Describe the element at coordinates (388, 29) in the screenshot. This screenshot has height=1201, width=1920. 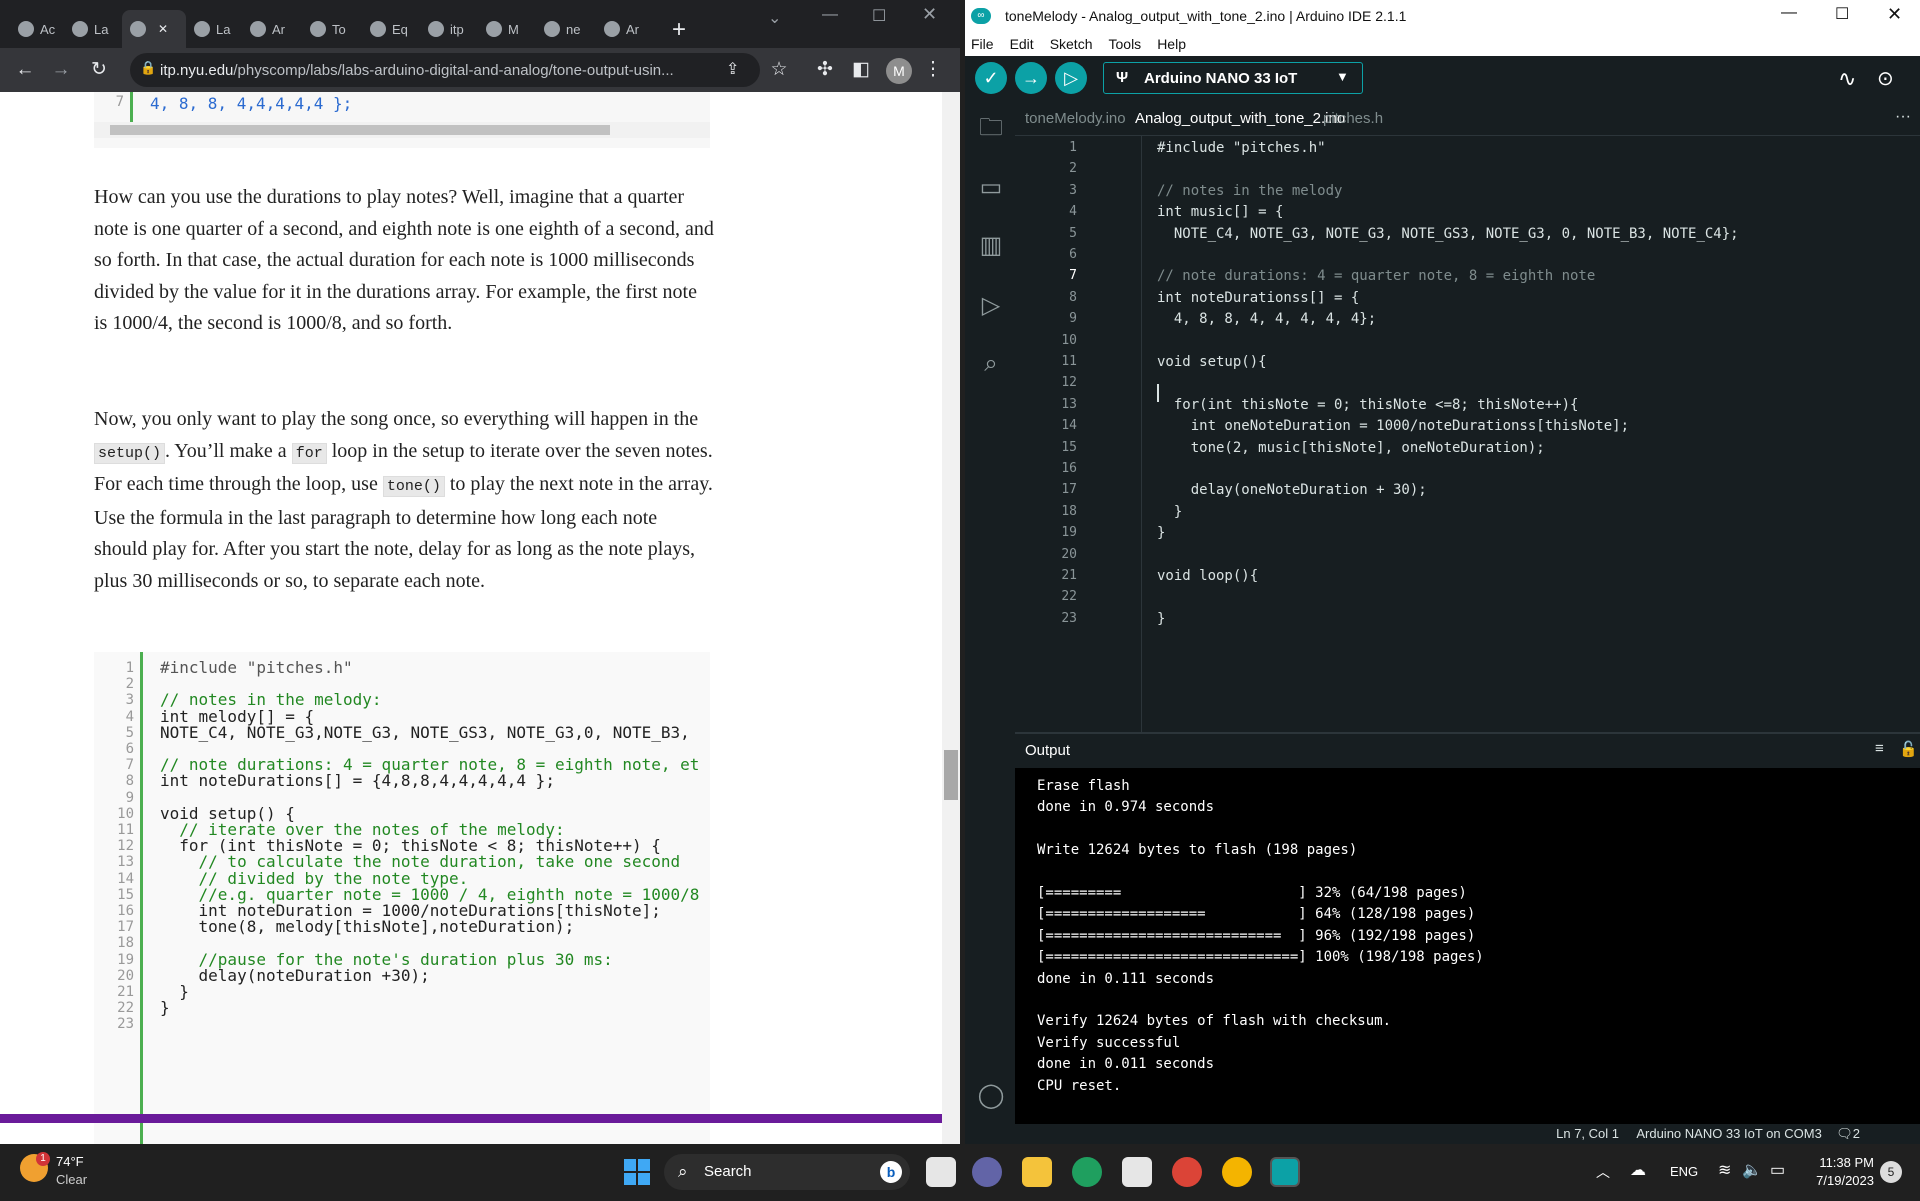
I see `browser-tab: Eq` at that location.